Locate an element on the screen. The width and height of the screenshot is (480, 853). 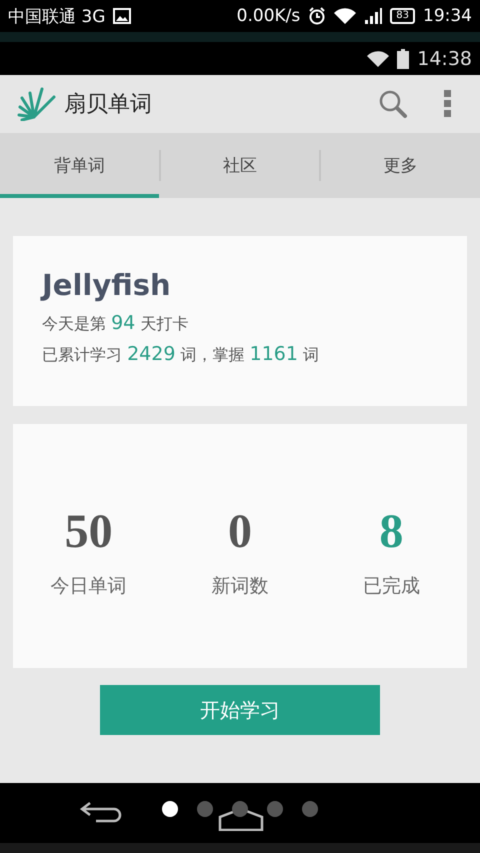
stat-value: 50 is located at coordinates (88, 531).